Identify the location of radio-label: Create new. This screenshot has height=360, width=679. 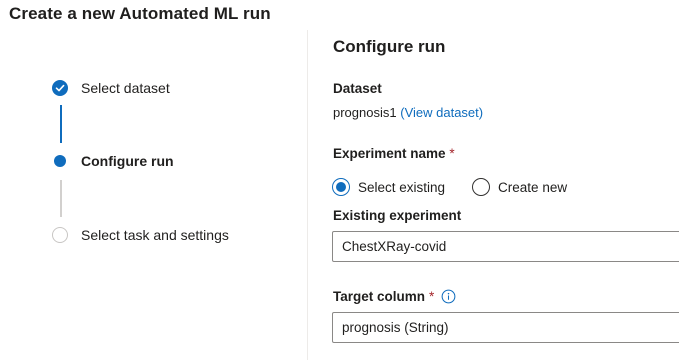
(533, 187).